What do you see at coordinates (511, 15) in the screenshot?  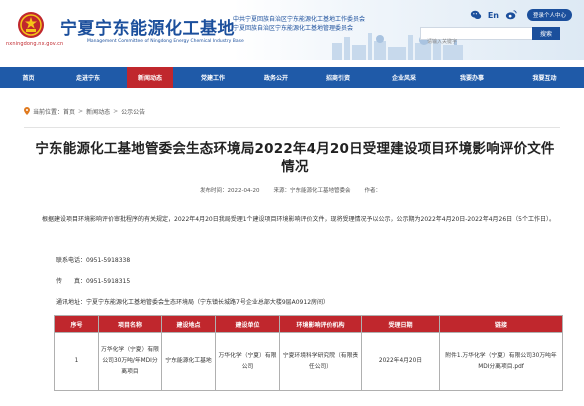 I see `weibo-icon` at bounding box center [511, 15].